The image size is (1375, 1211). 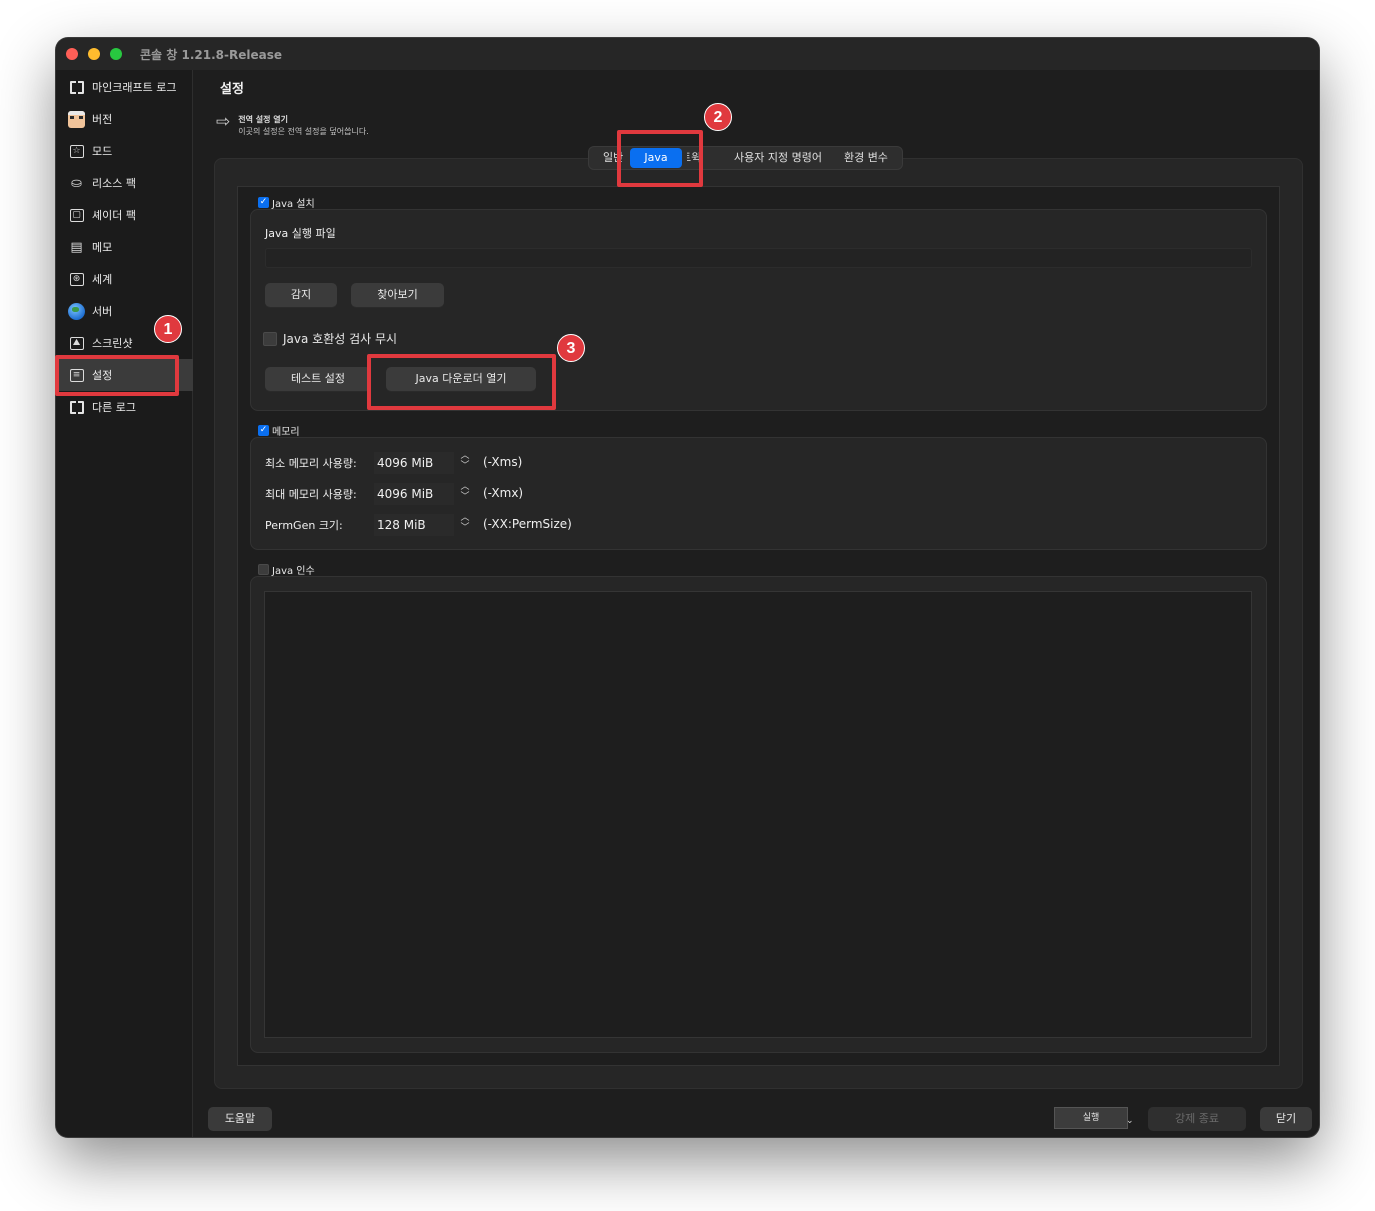 What do you see at coordinates (286, 432) in the screenshot?
I see `memory-label: 메모리` at bounding box center [286, 432].